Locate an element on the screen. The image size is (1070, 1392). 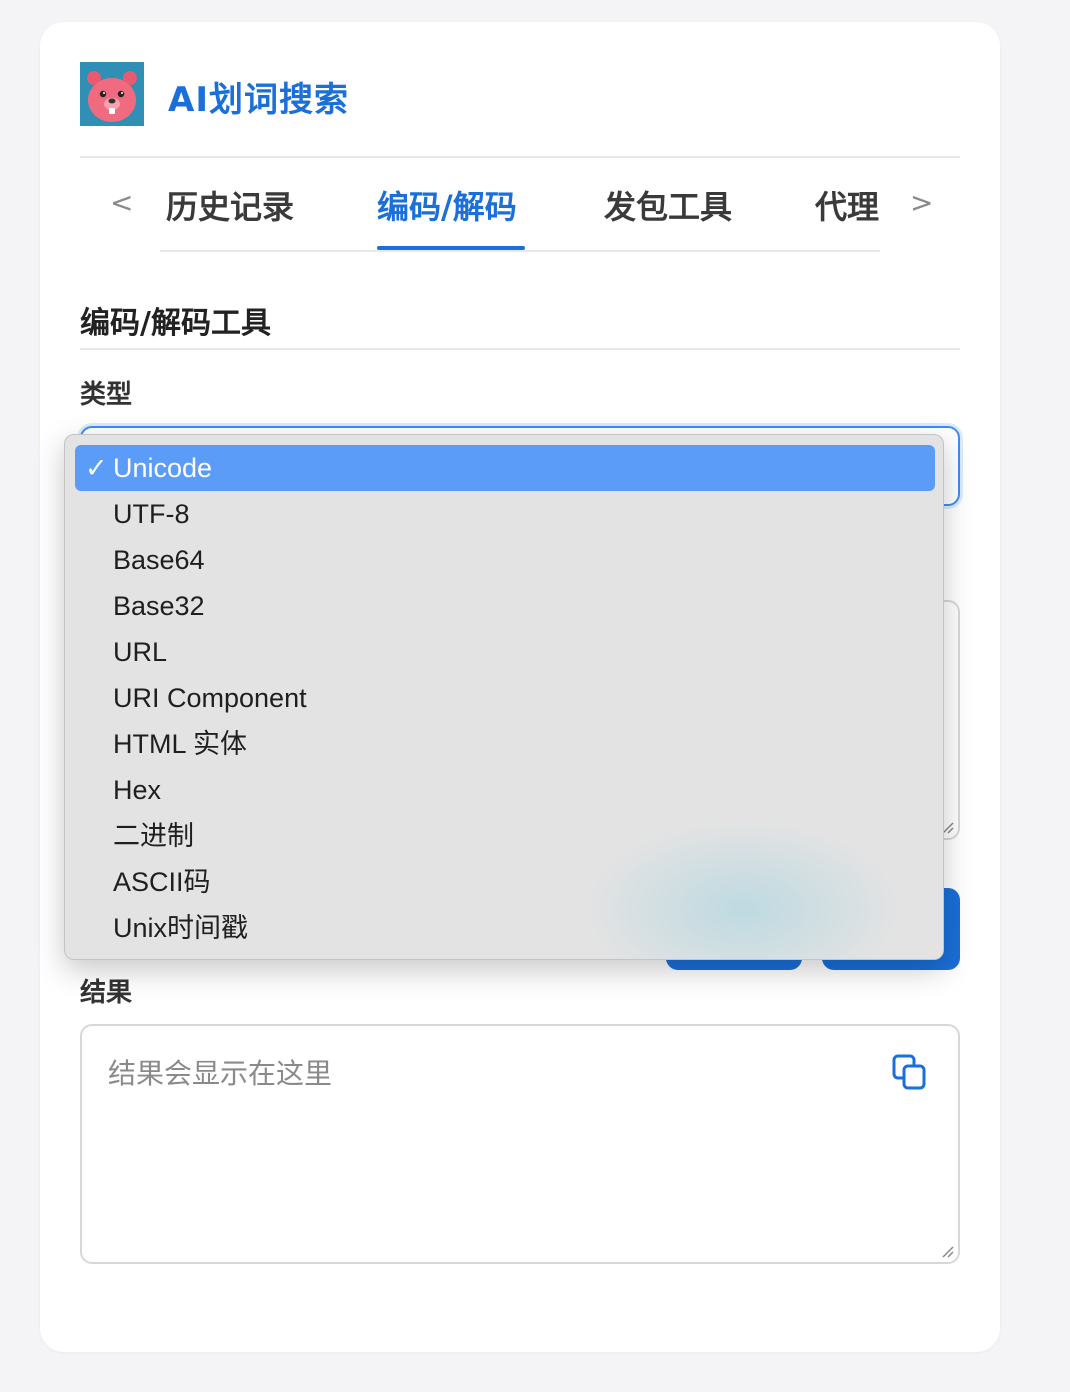
dropdown-option-unicode: ✓ Unicode is located at coordinates (505, 468).